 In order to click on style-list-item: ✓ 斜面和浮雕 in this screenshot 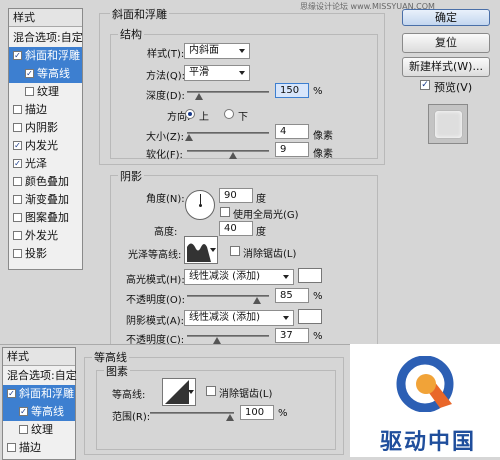, I will do `click(45, 56)`.